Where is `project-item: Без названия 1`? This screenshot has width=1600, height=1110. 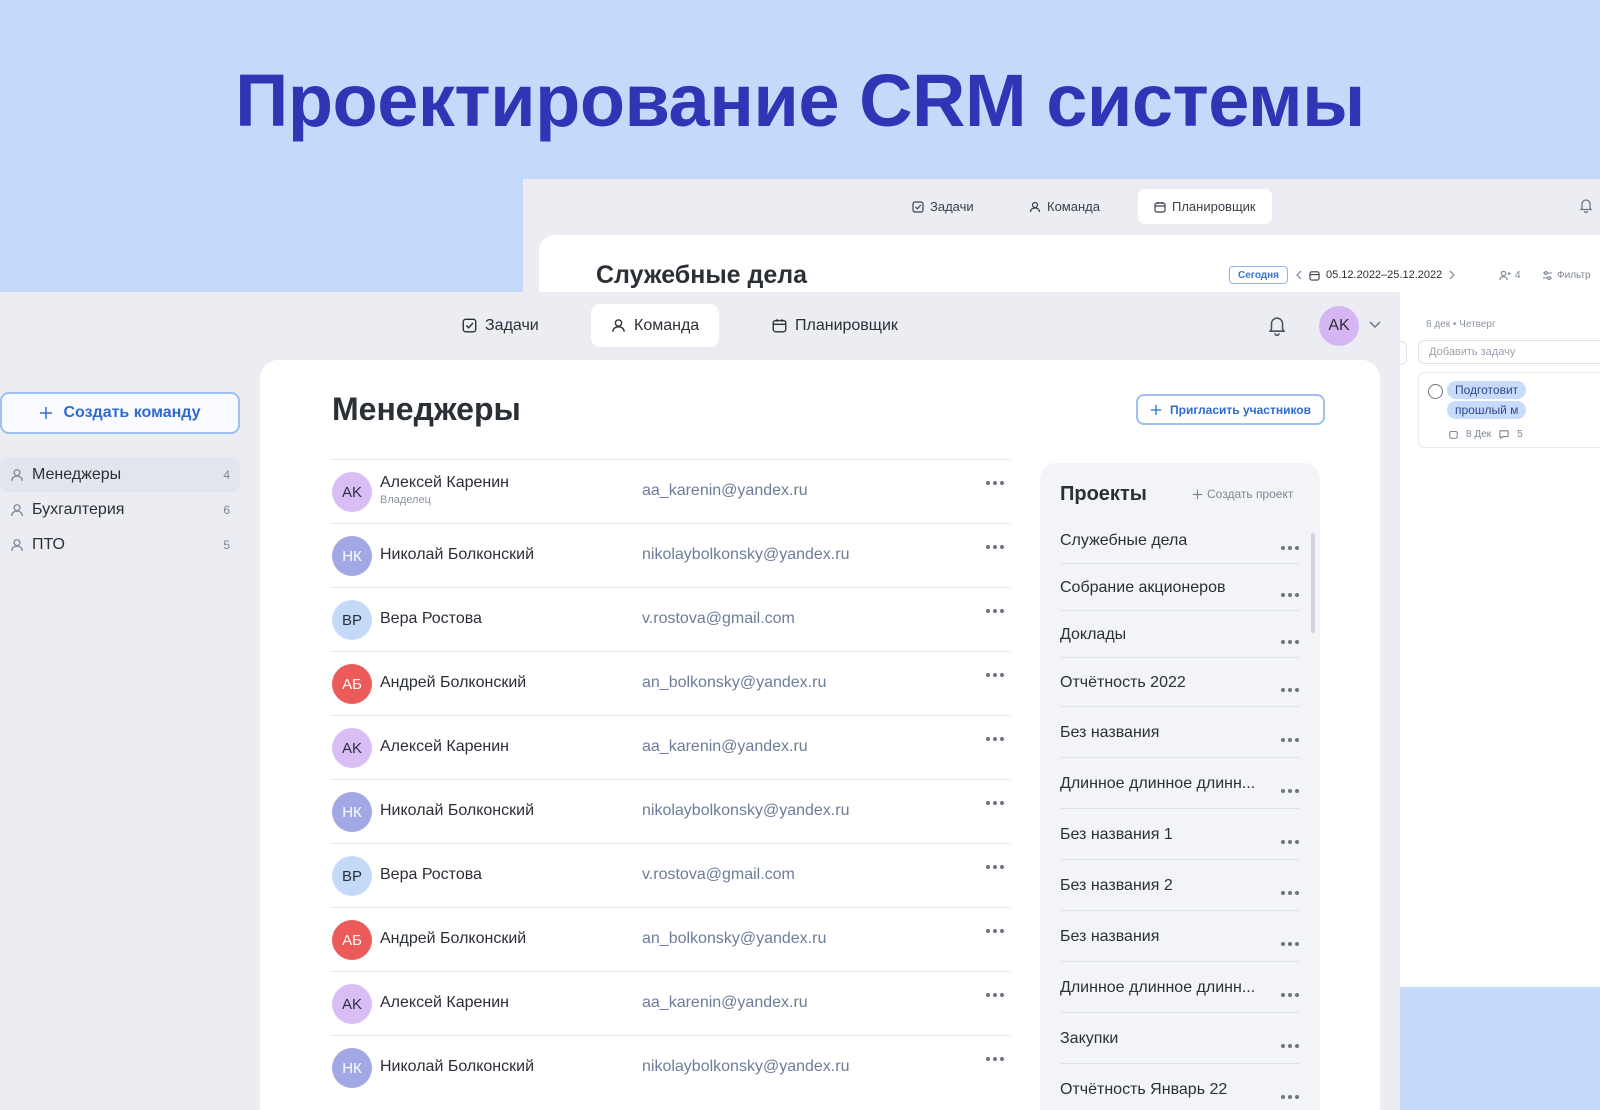 project-item: Без названия 1 is located at coordinates (1180, 834).